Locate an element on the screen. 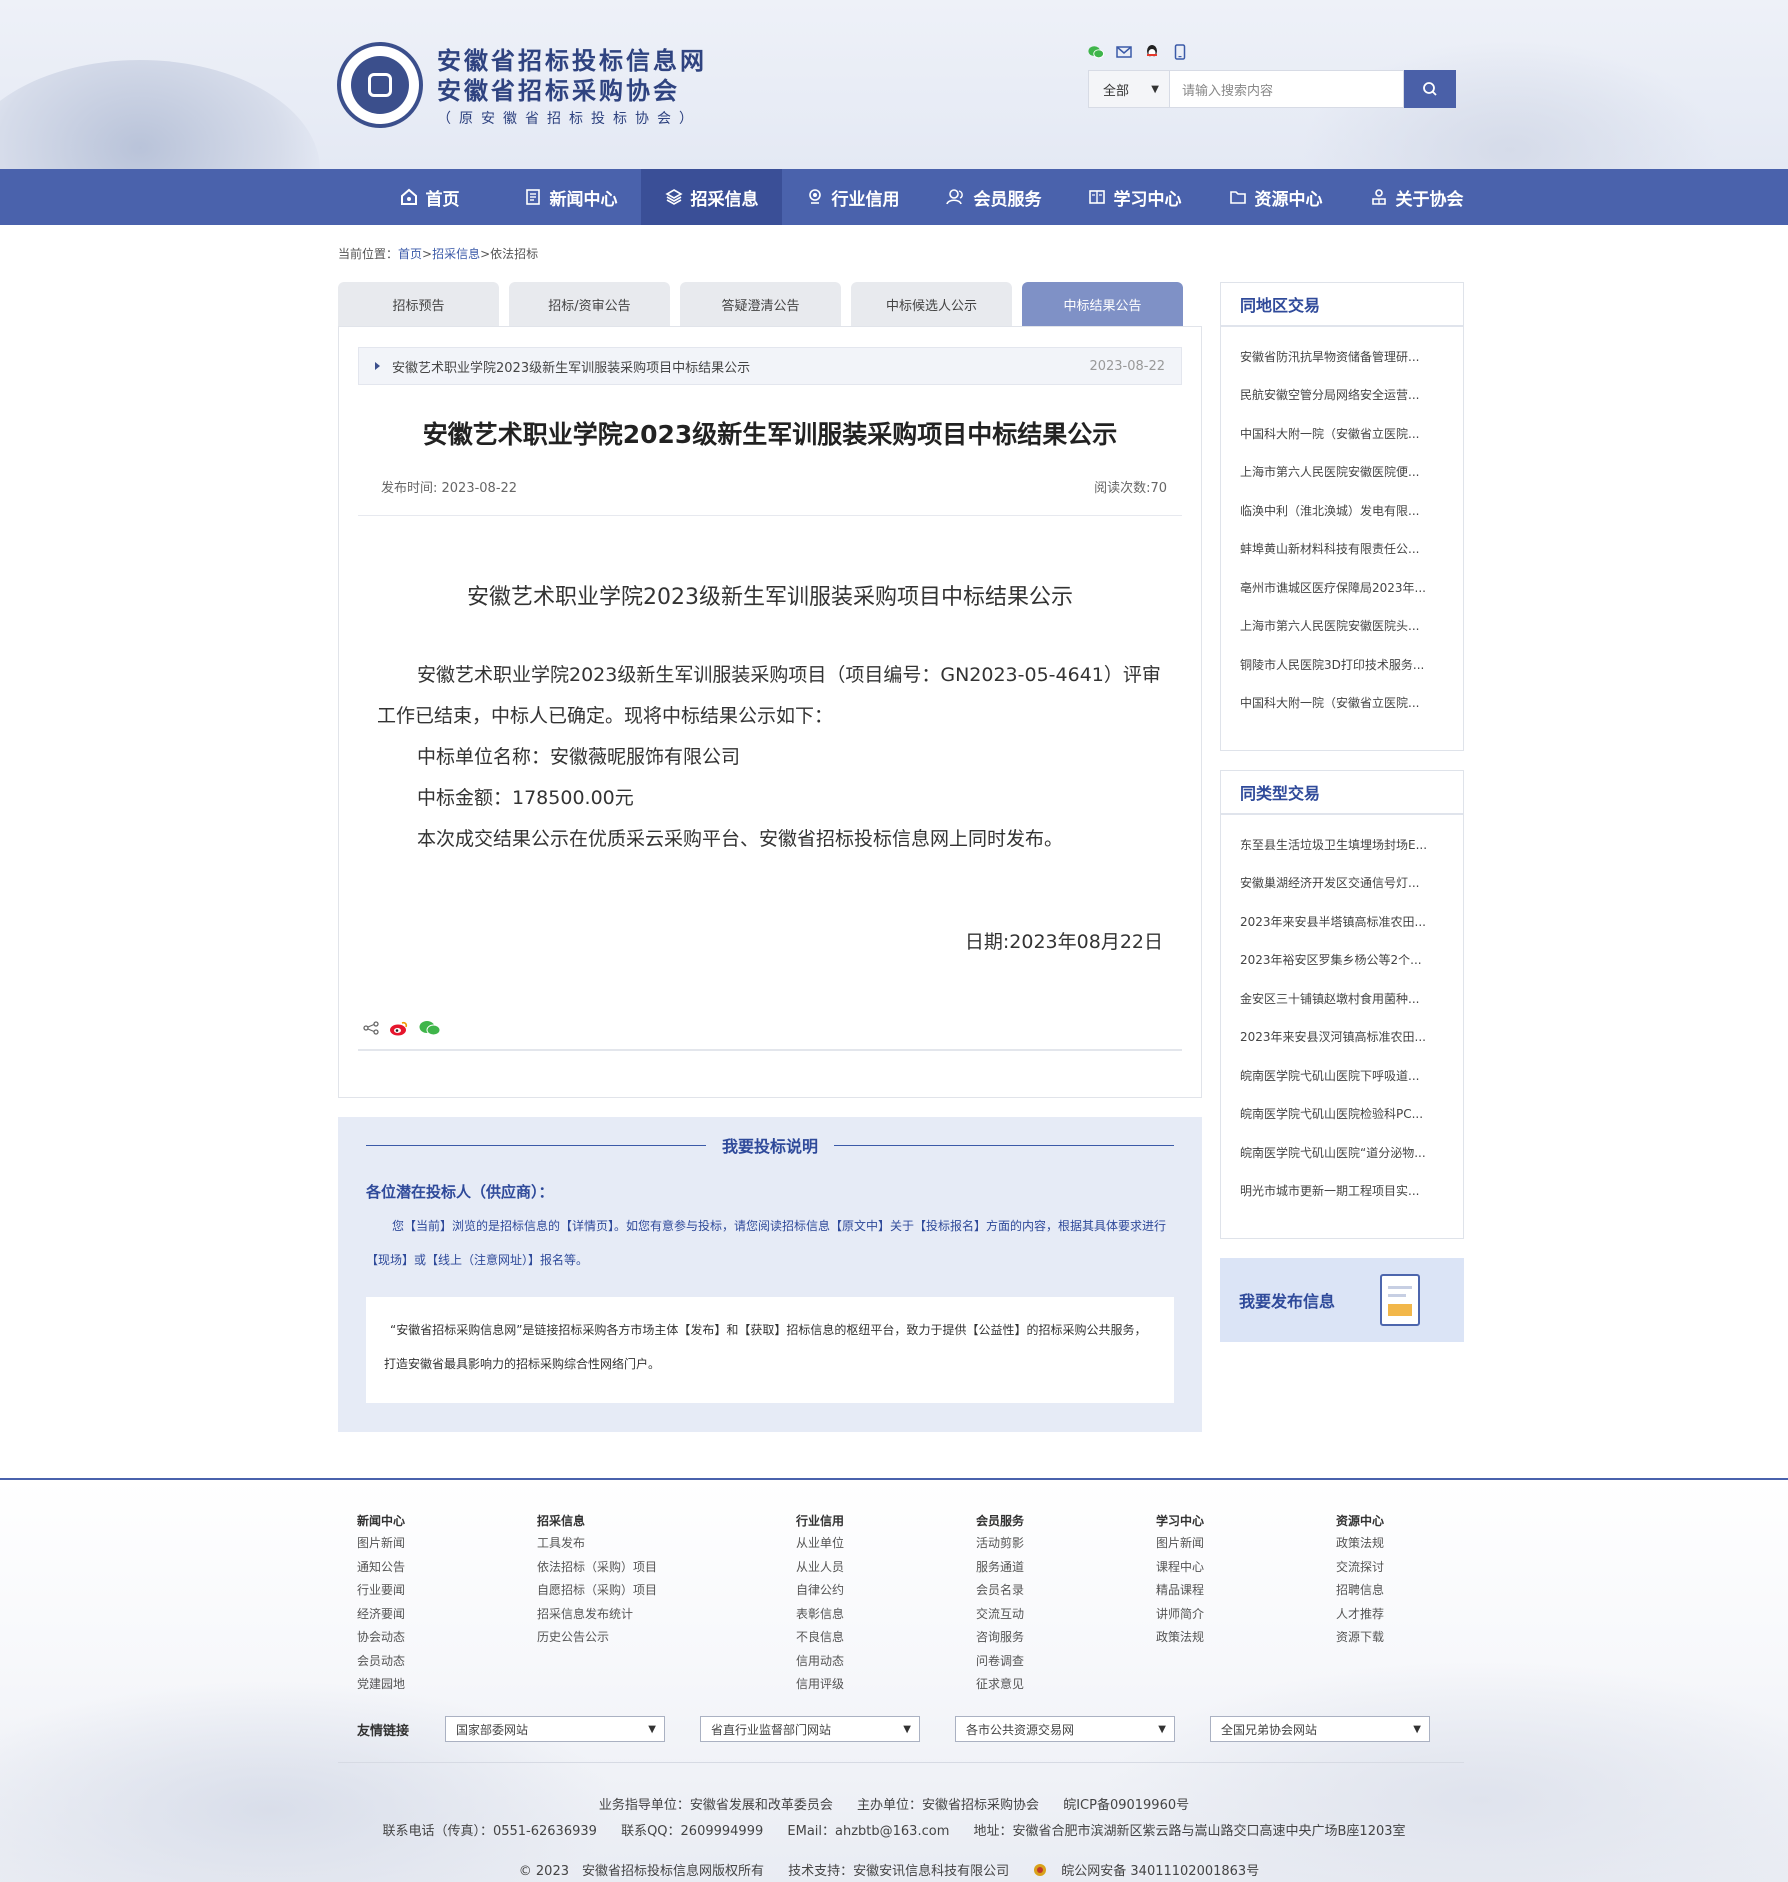  footer-link: 会员动态 is located at coordinates (381, 1662).